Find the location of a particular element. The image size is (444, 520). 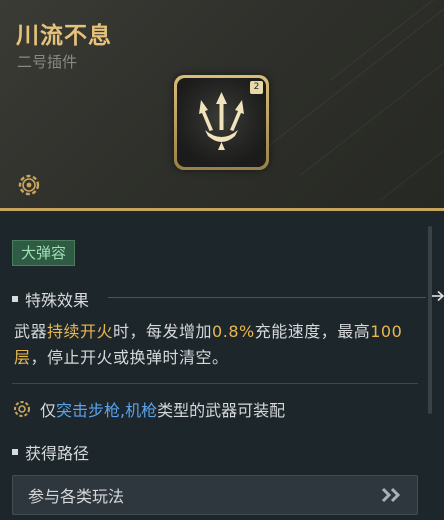

source-heading-label: 获得路径 is located at coordinates (57, 453).